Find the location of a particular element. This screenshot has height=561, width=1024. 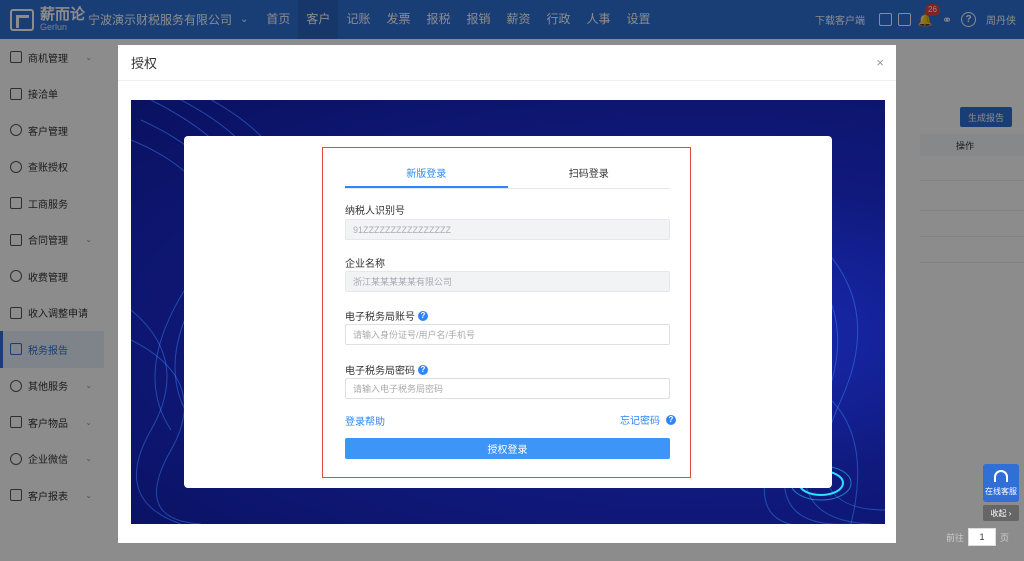

company-name-field: 浙江某某某某某有限公司 is located at coordinates (507, 281).